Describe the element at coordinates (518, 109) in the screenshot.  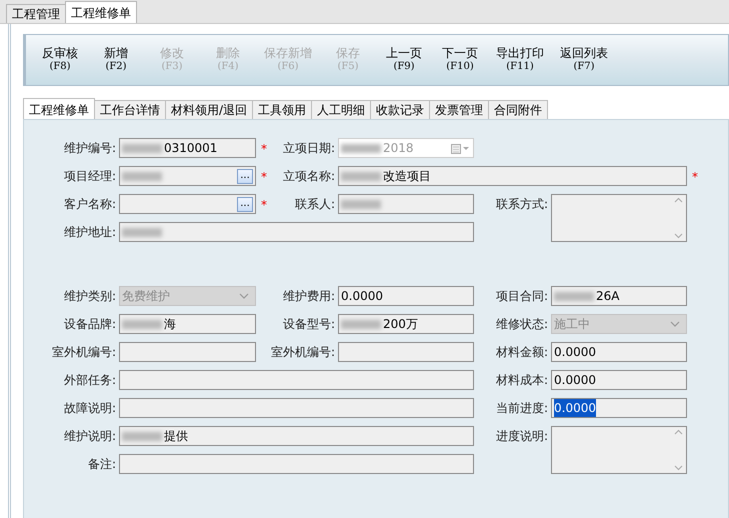
I see `tab: 合同附件` at that location.